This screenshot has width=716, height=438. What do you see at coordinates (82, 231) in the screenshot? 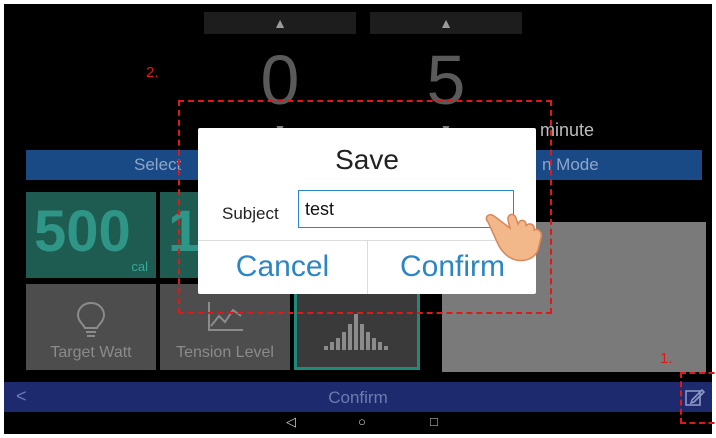
I see `calories-value: 500` at bounding box center [82, 231].